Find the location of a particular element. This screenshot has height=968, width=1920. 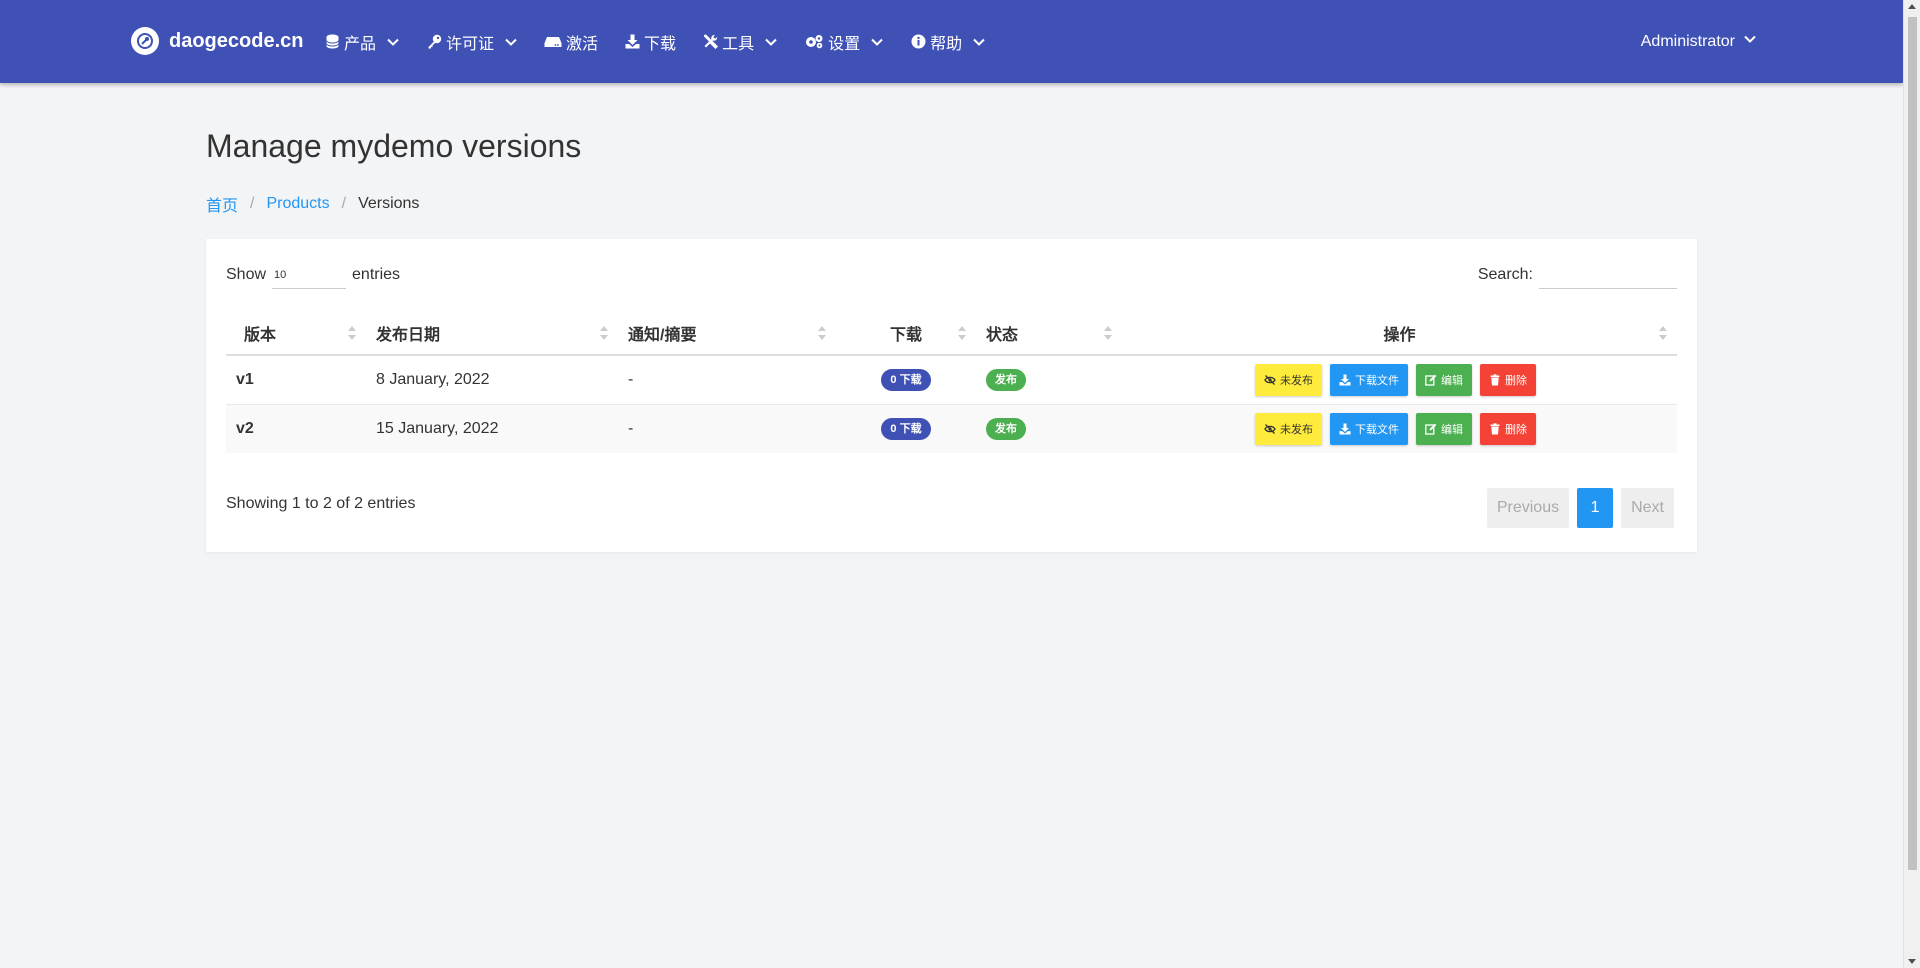

brand-name: daogecode.cn is located at coordinates (236, 40).